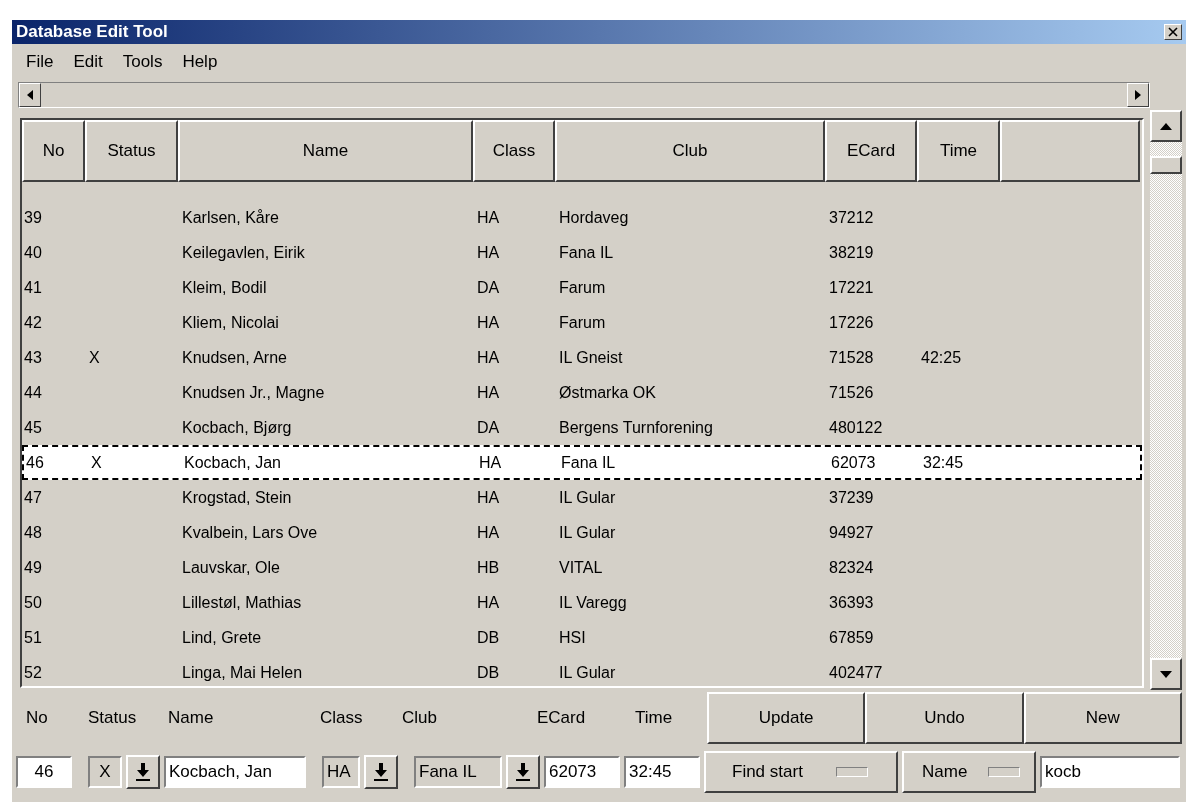 The image size is (1188, 802). What do you see at coordinates (851, 567) in the screenshot?
I see `table-cell-text: 82324` at bounding box center [851, 567].